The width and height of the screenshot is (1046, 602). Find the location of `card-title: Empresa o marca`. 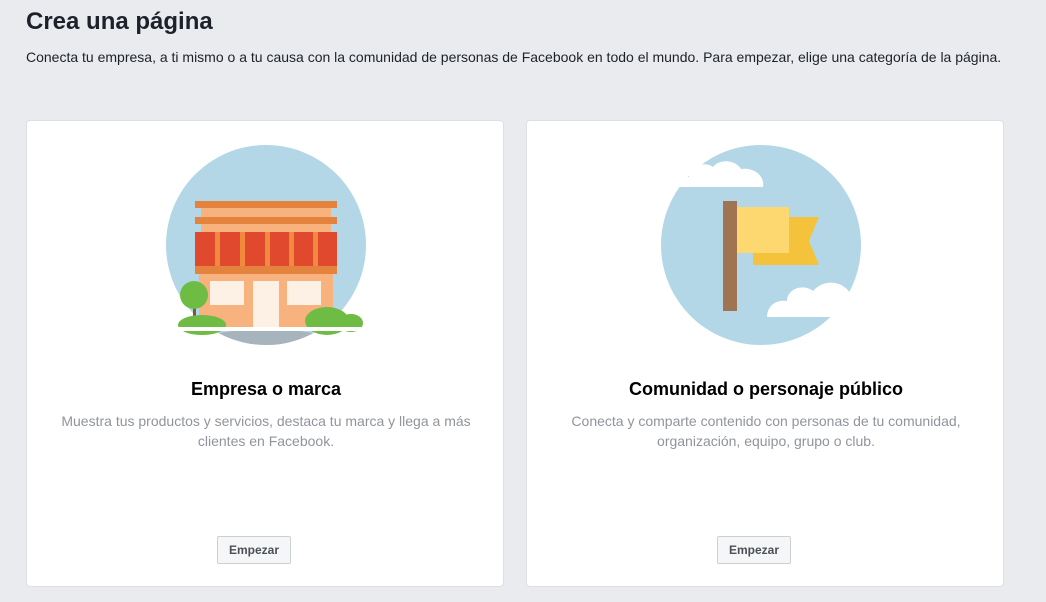

card-title: Empresa o marca is located at coordinates (266, 389).